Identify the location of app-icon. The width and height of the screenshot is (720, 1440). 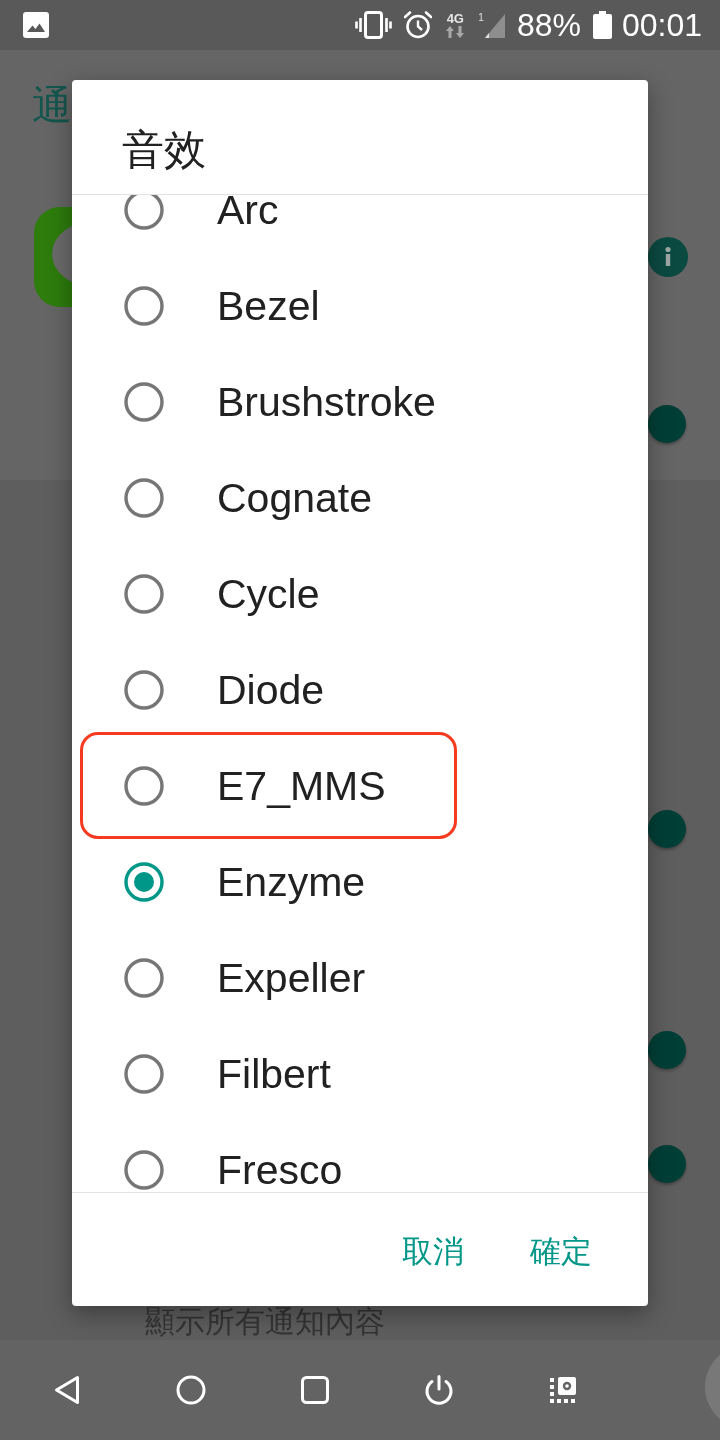
(53, 257).